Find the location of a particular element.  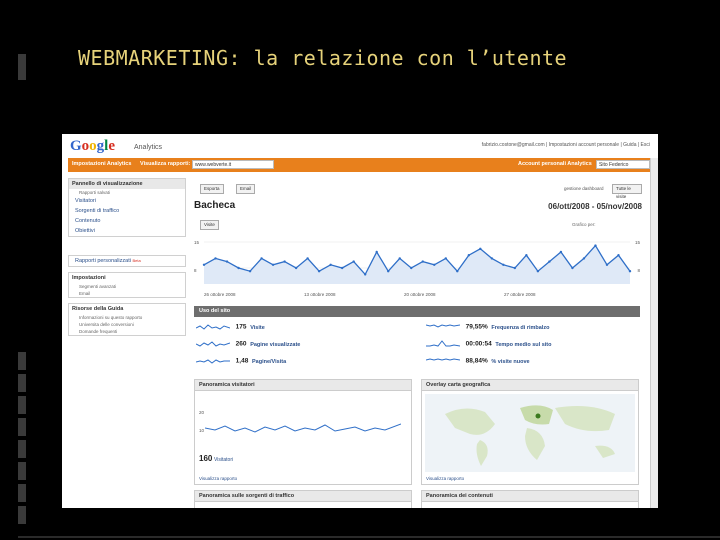

settings-box: Impostazioni Segmenti avanzati Email is located at coordinates (127, 285).